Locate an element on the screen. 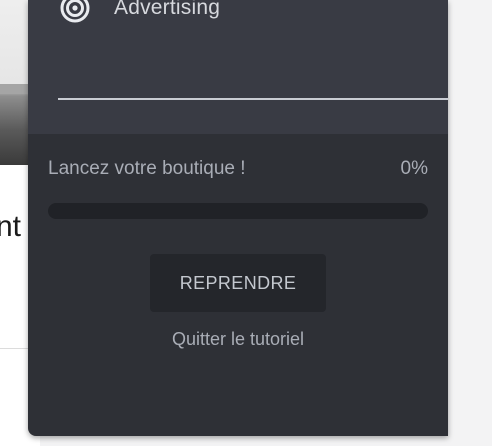 The width and height of the screenshot is (492, 446). menu-item-advertising: Advertising is located at coordinates (140, 13).